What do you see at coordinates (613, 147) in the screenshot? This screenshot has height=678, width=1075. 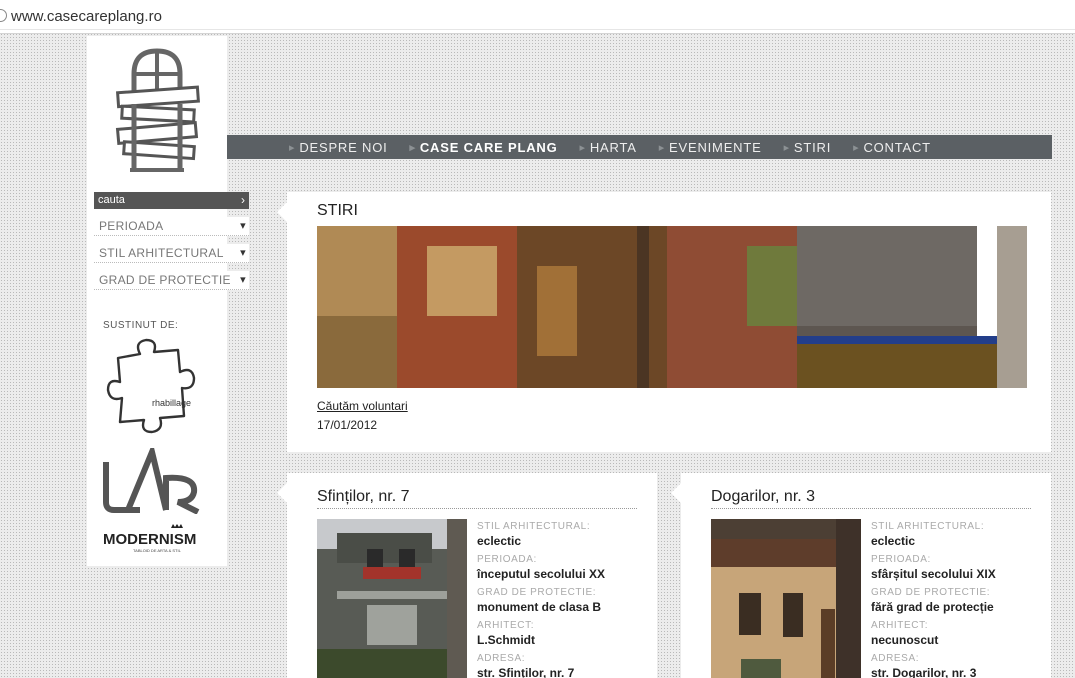 I see `nav-item-label: HARTA` at bounding box center [613, 147].